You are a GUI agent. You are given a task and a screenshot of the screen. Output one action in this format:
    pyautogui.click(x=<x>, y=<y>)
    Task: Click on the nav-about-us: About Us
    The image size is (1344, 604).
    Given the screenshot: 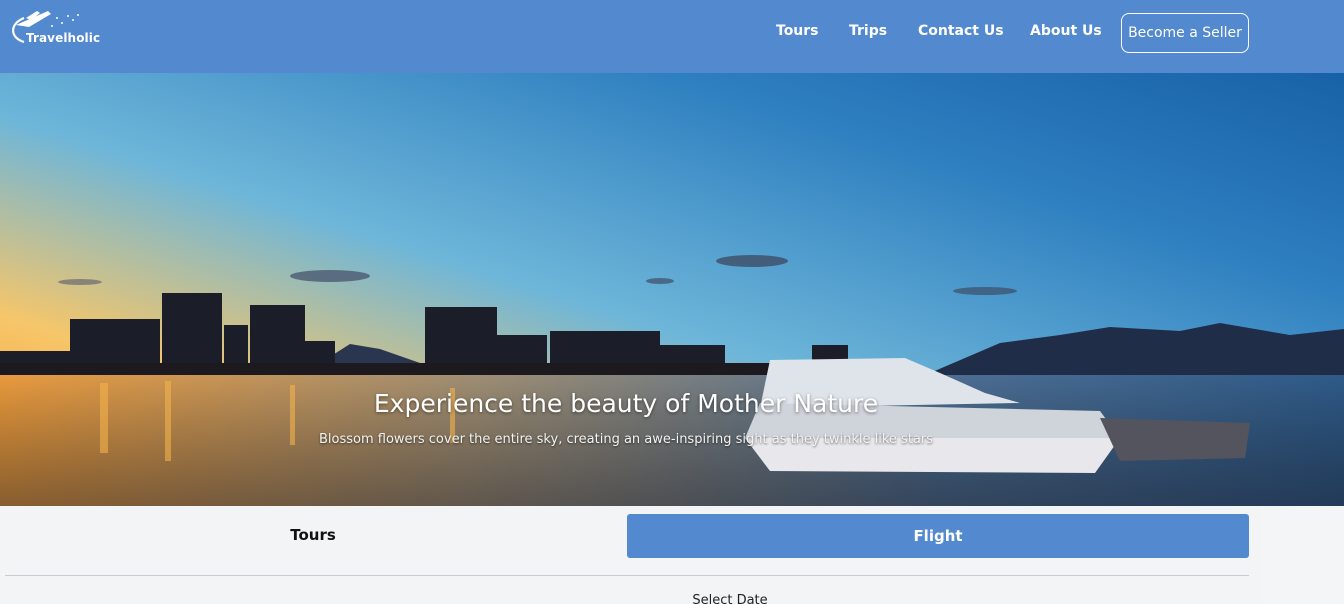 What is the action you would take?
    pyautogui.click(x=1066, y=31)
    